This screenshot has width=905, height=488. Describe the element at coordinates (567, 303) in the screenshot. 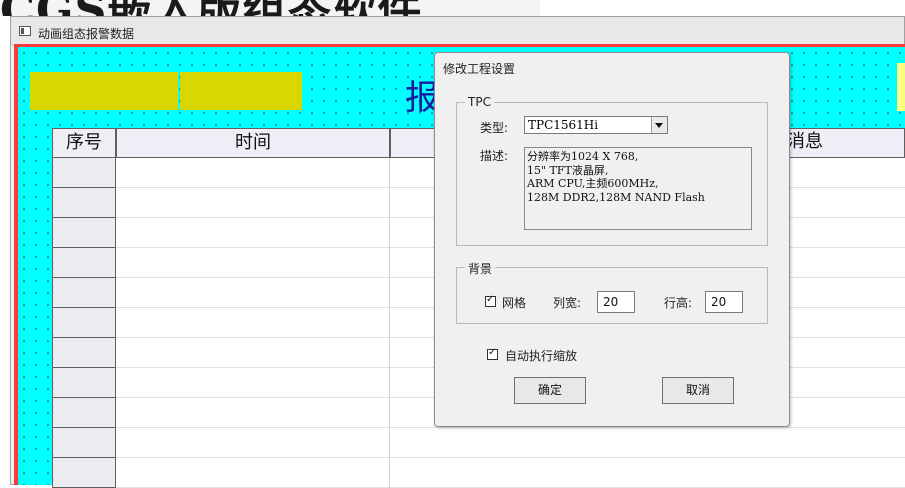

I see `col-width-label: 列宽:` at that location.